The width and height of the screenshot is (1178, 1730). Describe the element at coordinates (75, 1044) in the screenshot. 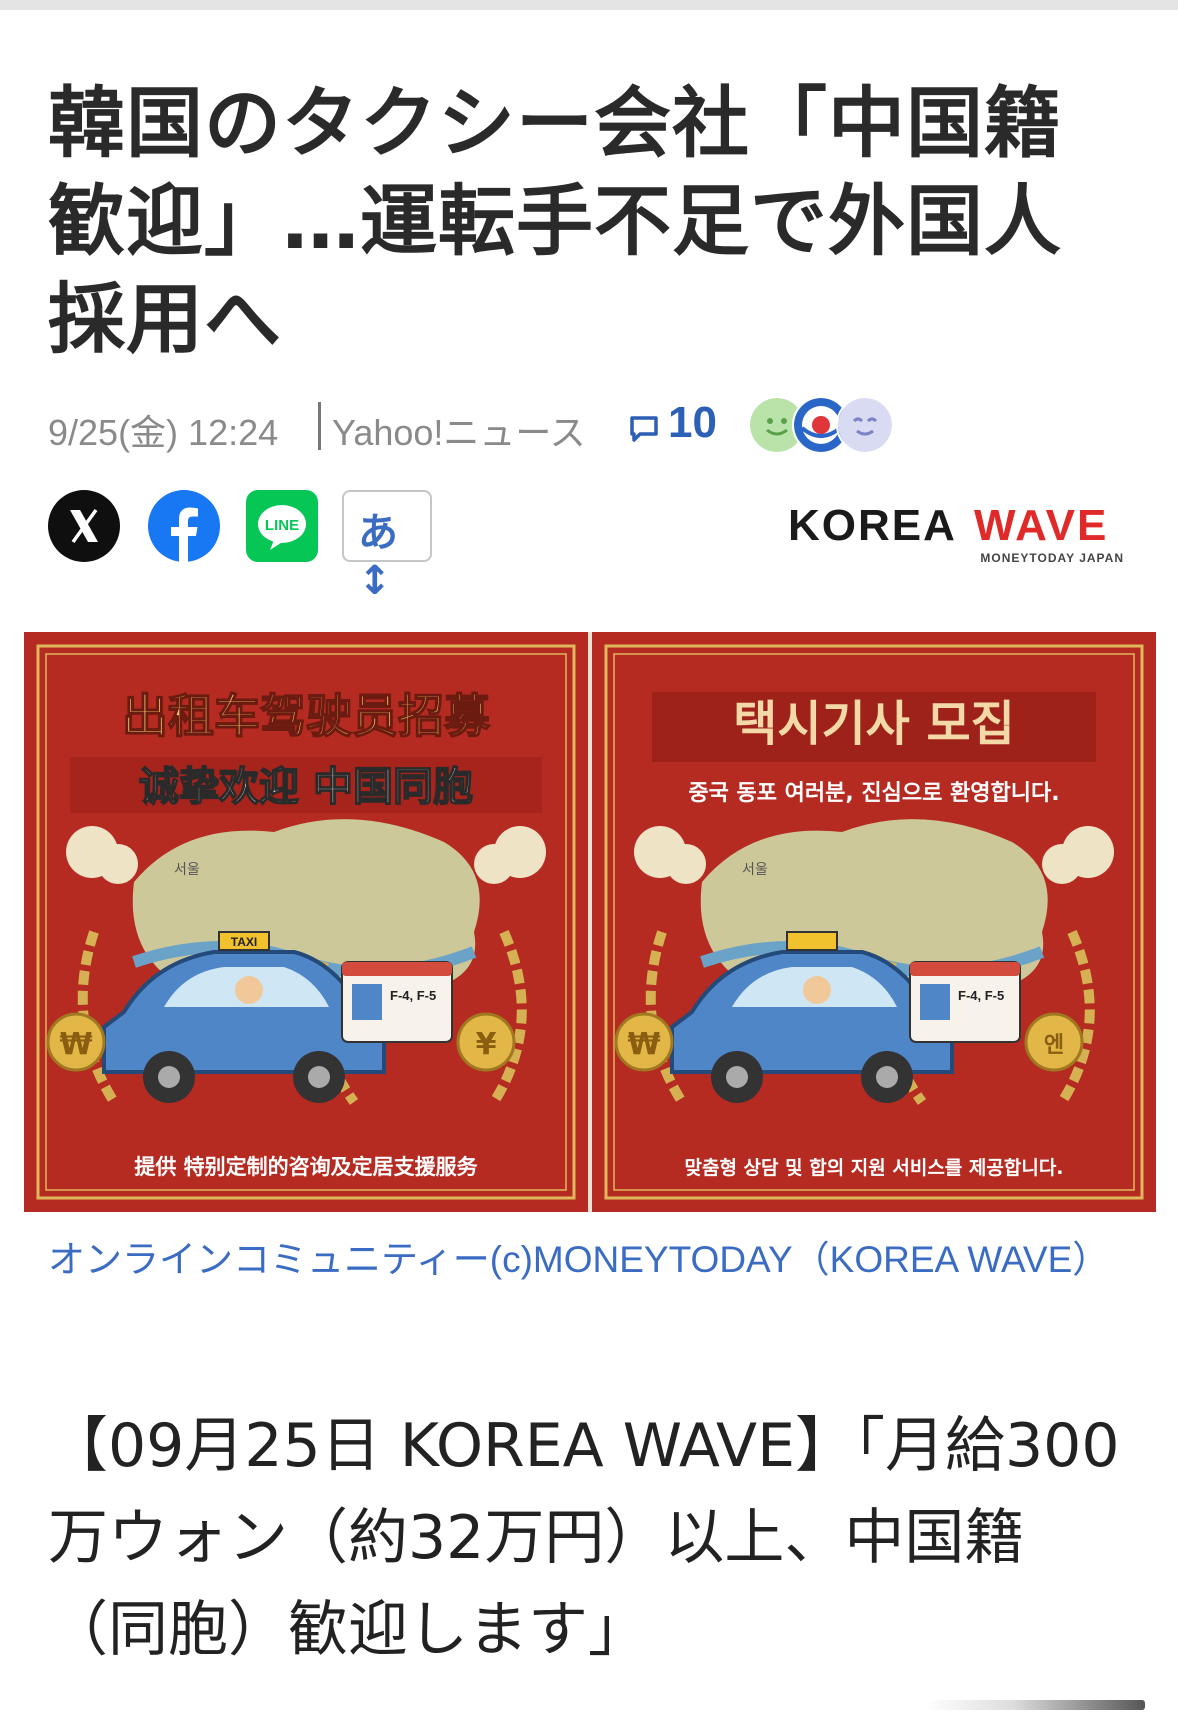

I see `coin-won-left: ₩` at that location.